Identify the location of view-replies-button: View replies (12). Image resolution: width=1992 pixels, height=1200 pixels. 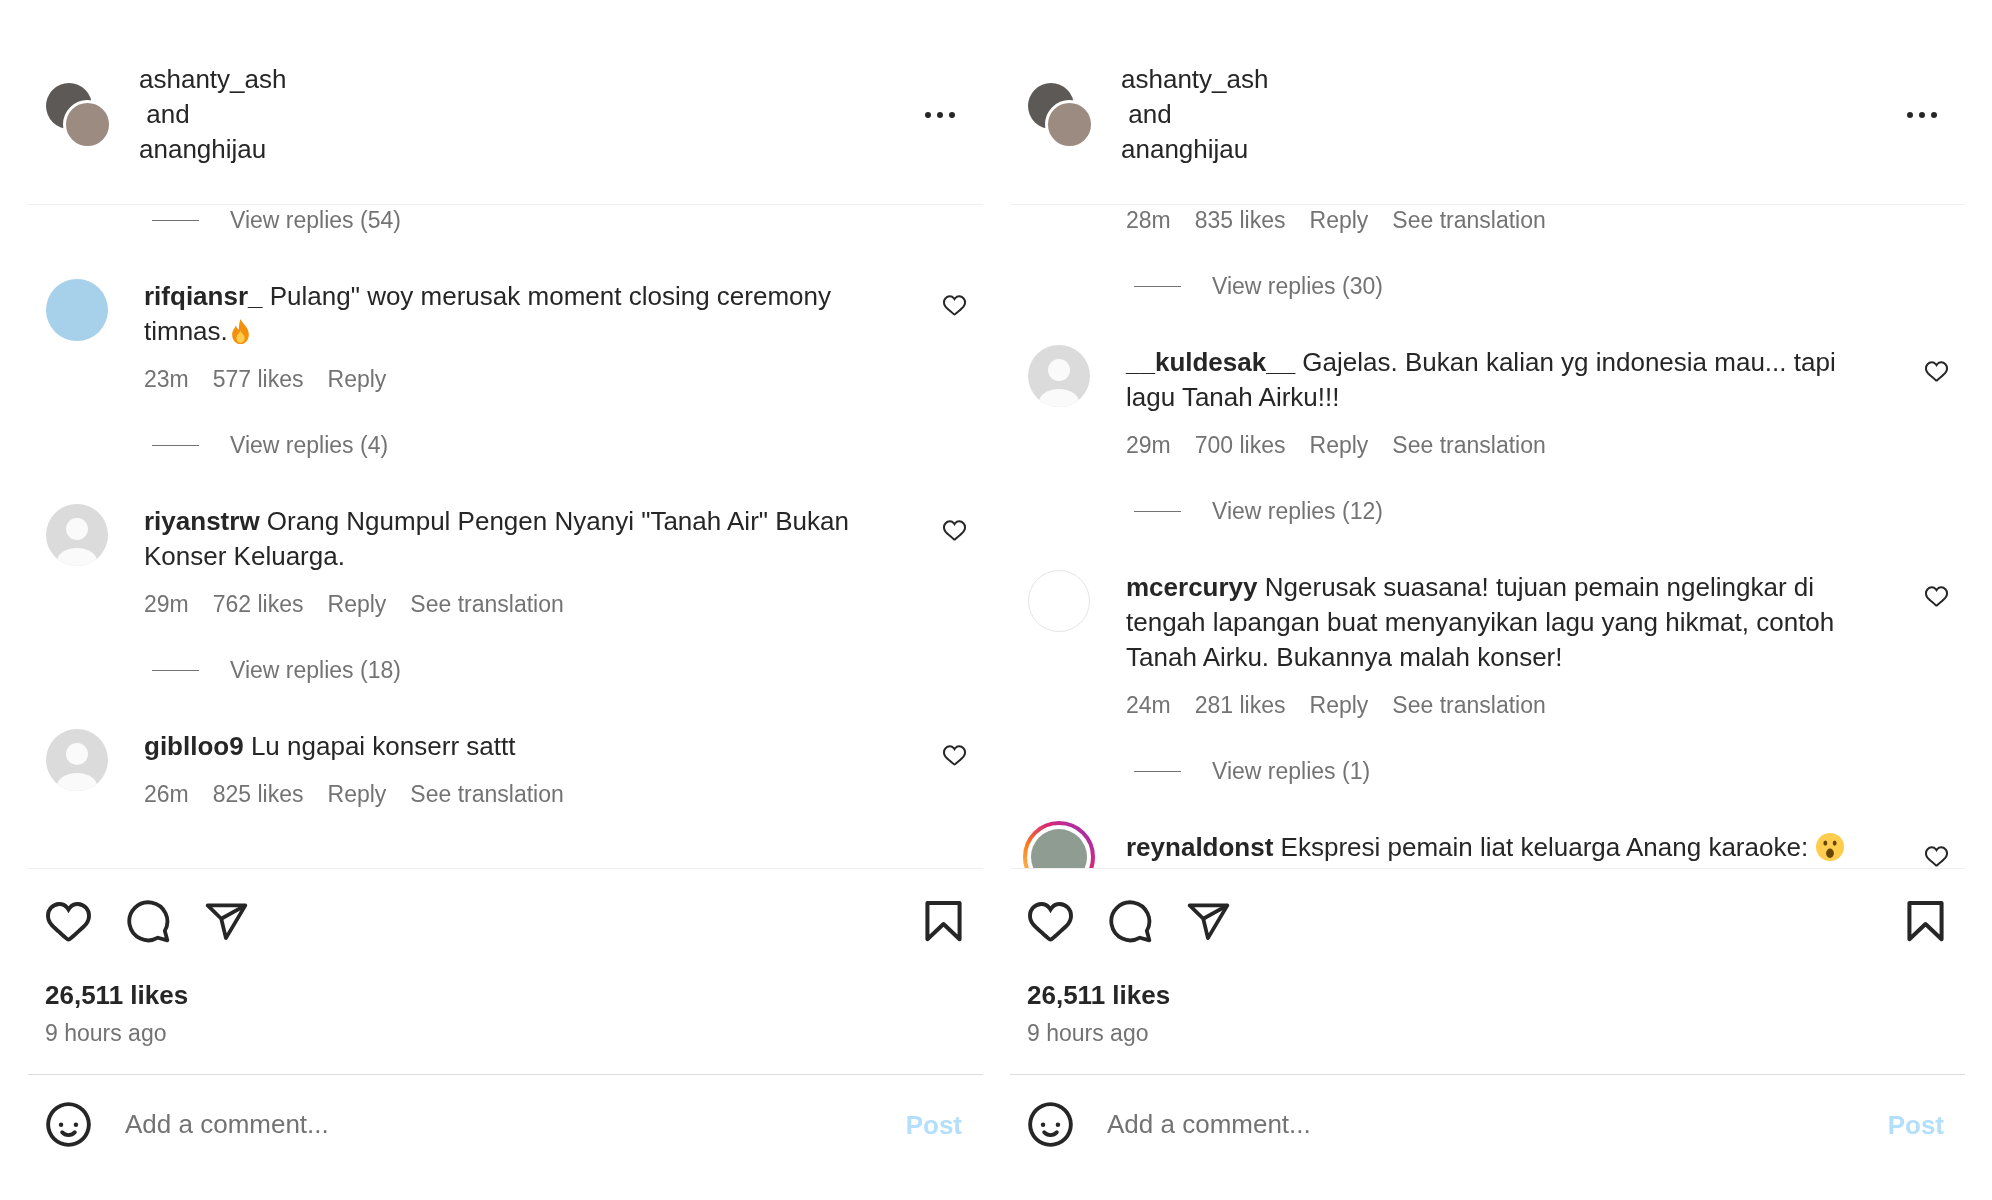
(1297, 511).